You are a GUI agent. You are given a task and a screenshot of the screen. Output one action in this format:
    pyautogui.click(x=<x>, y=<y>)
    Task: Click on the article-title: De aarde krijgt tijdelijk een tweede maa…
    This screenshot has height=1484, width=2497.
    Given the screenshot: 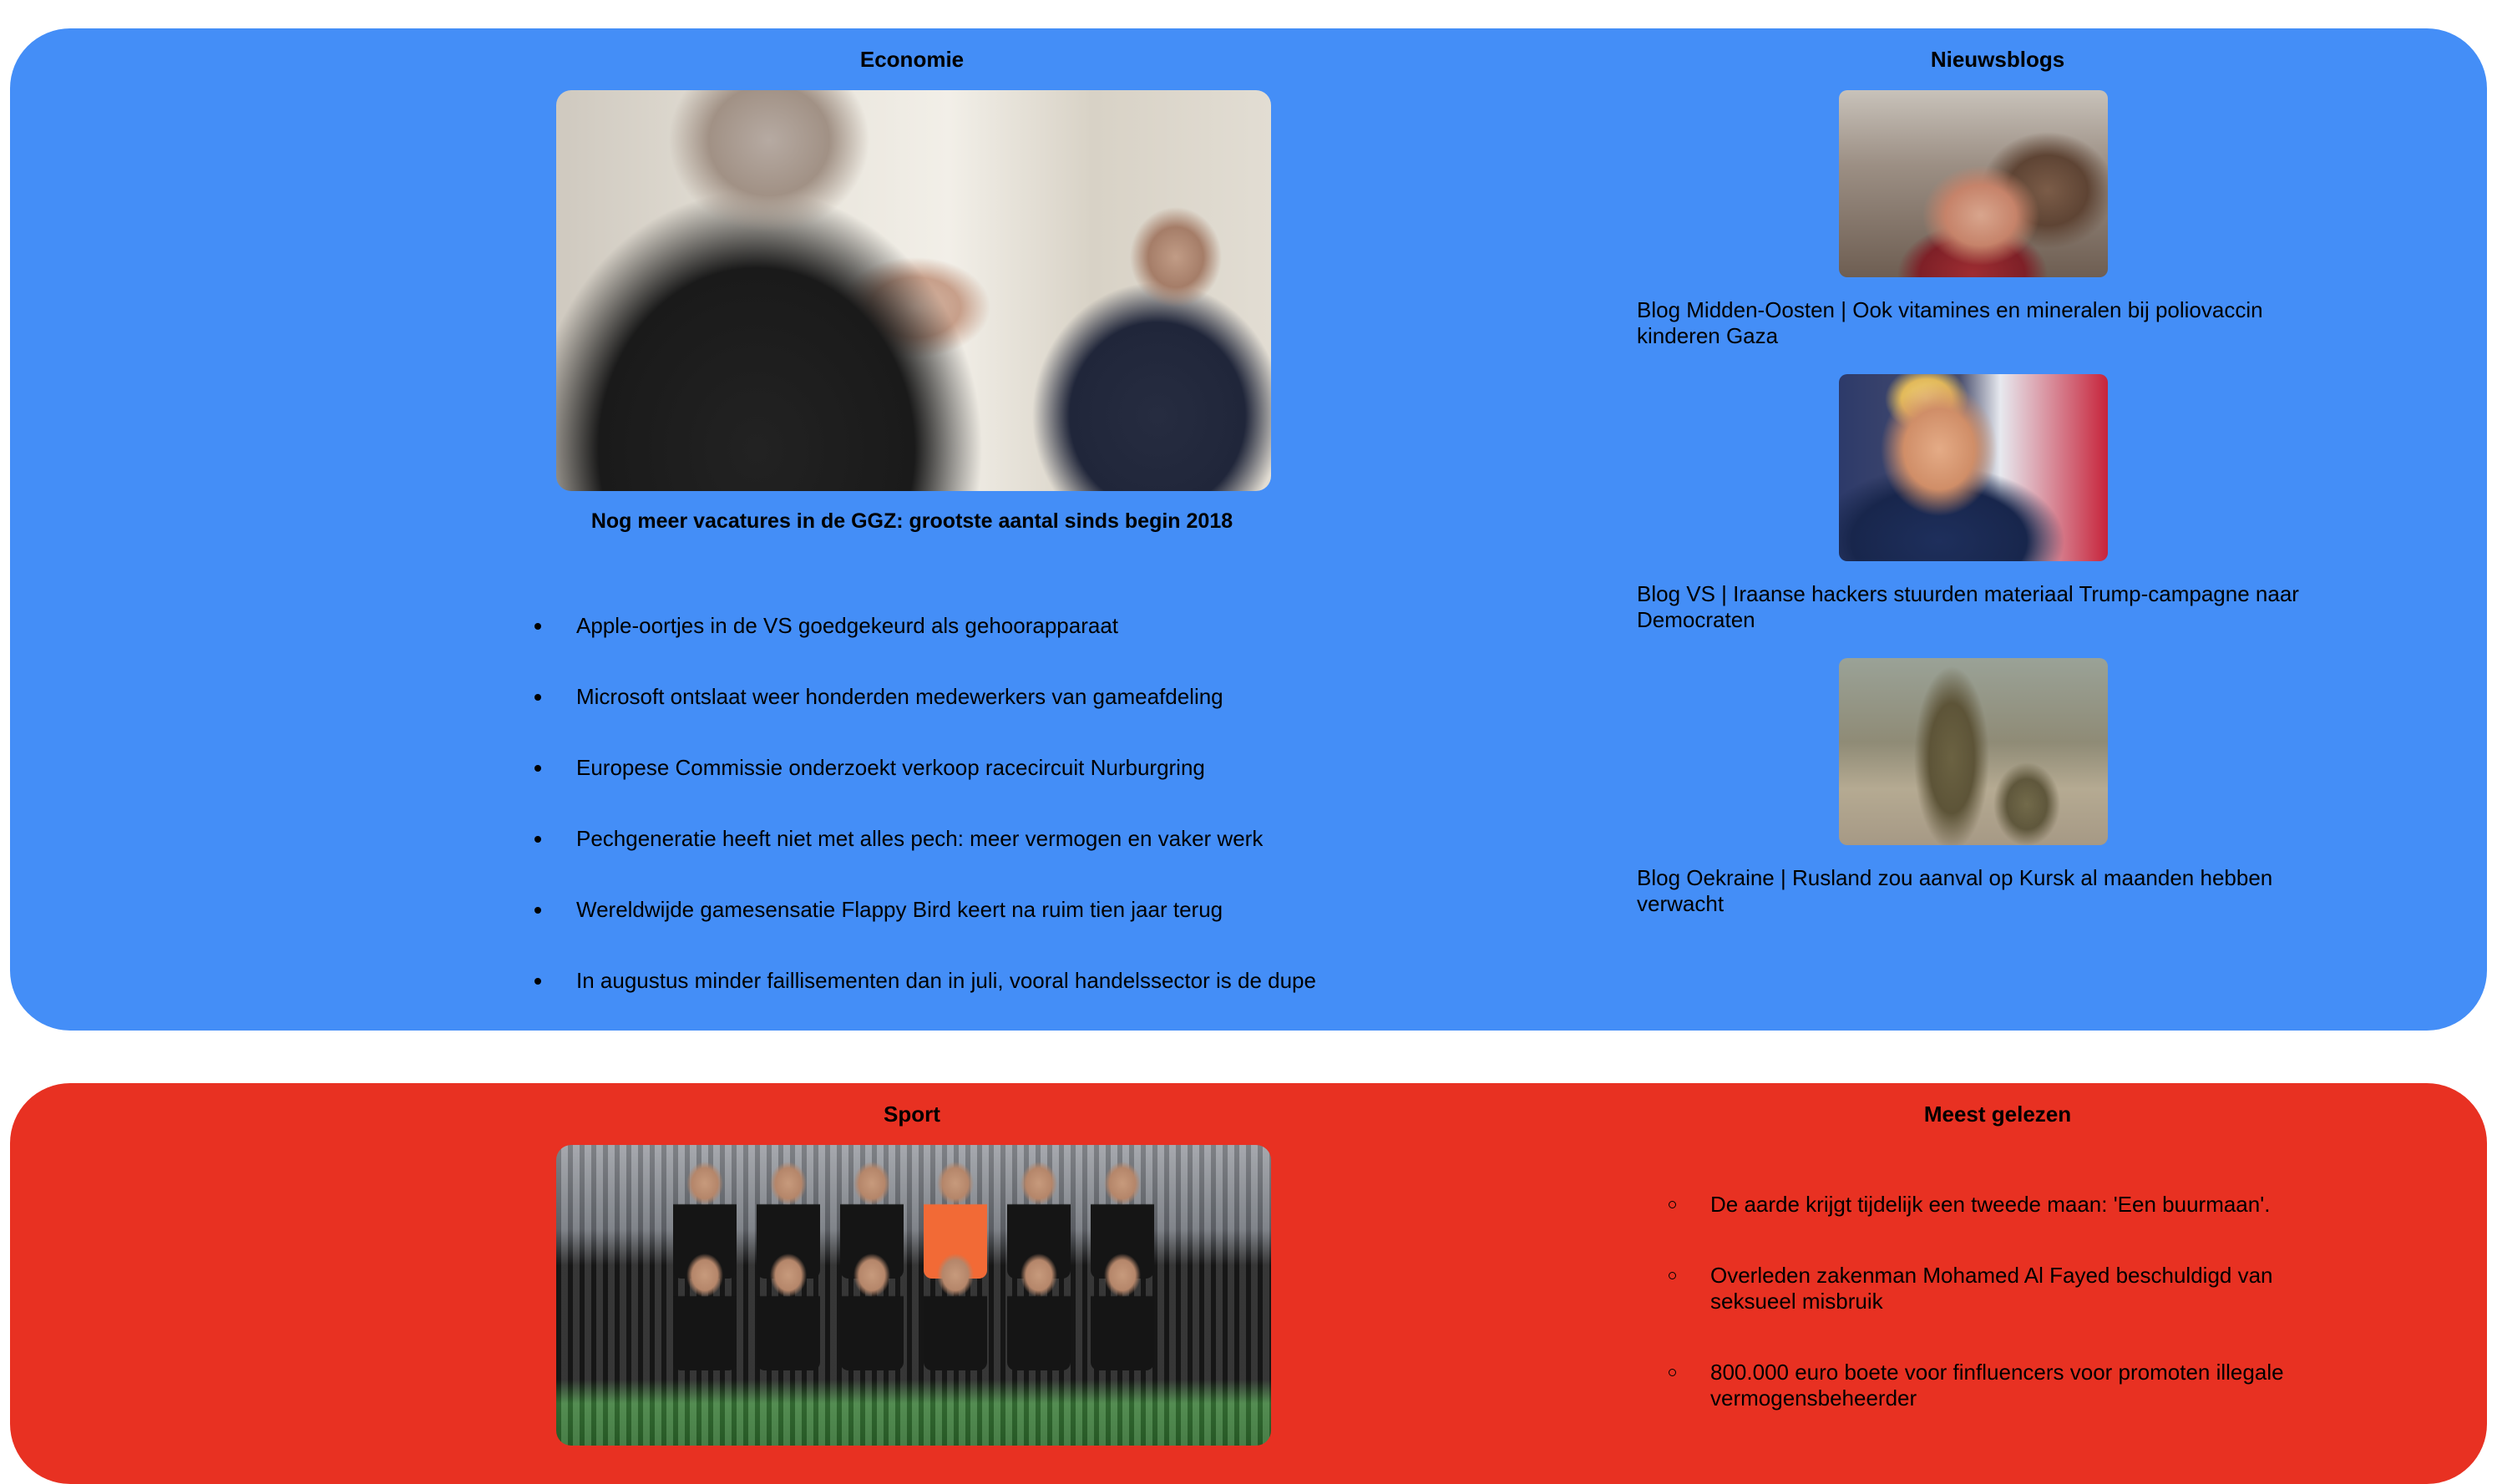 What is the action you would take?
    pyautogui.click(x=1990, y=1205)
    